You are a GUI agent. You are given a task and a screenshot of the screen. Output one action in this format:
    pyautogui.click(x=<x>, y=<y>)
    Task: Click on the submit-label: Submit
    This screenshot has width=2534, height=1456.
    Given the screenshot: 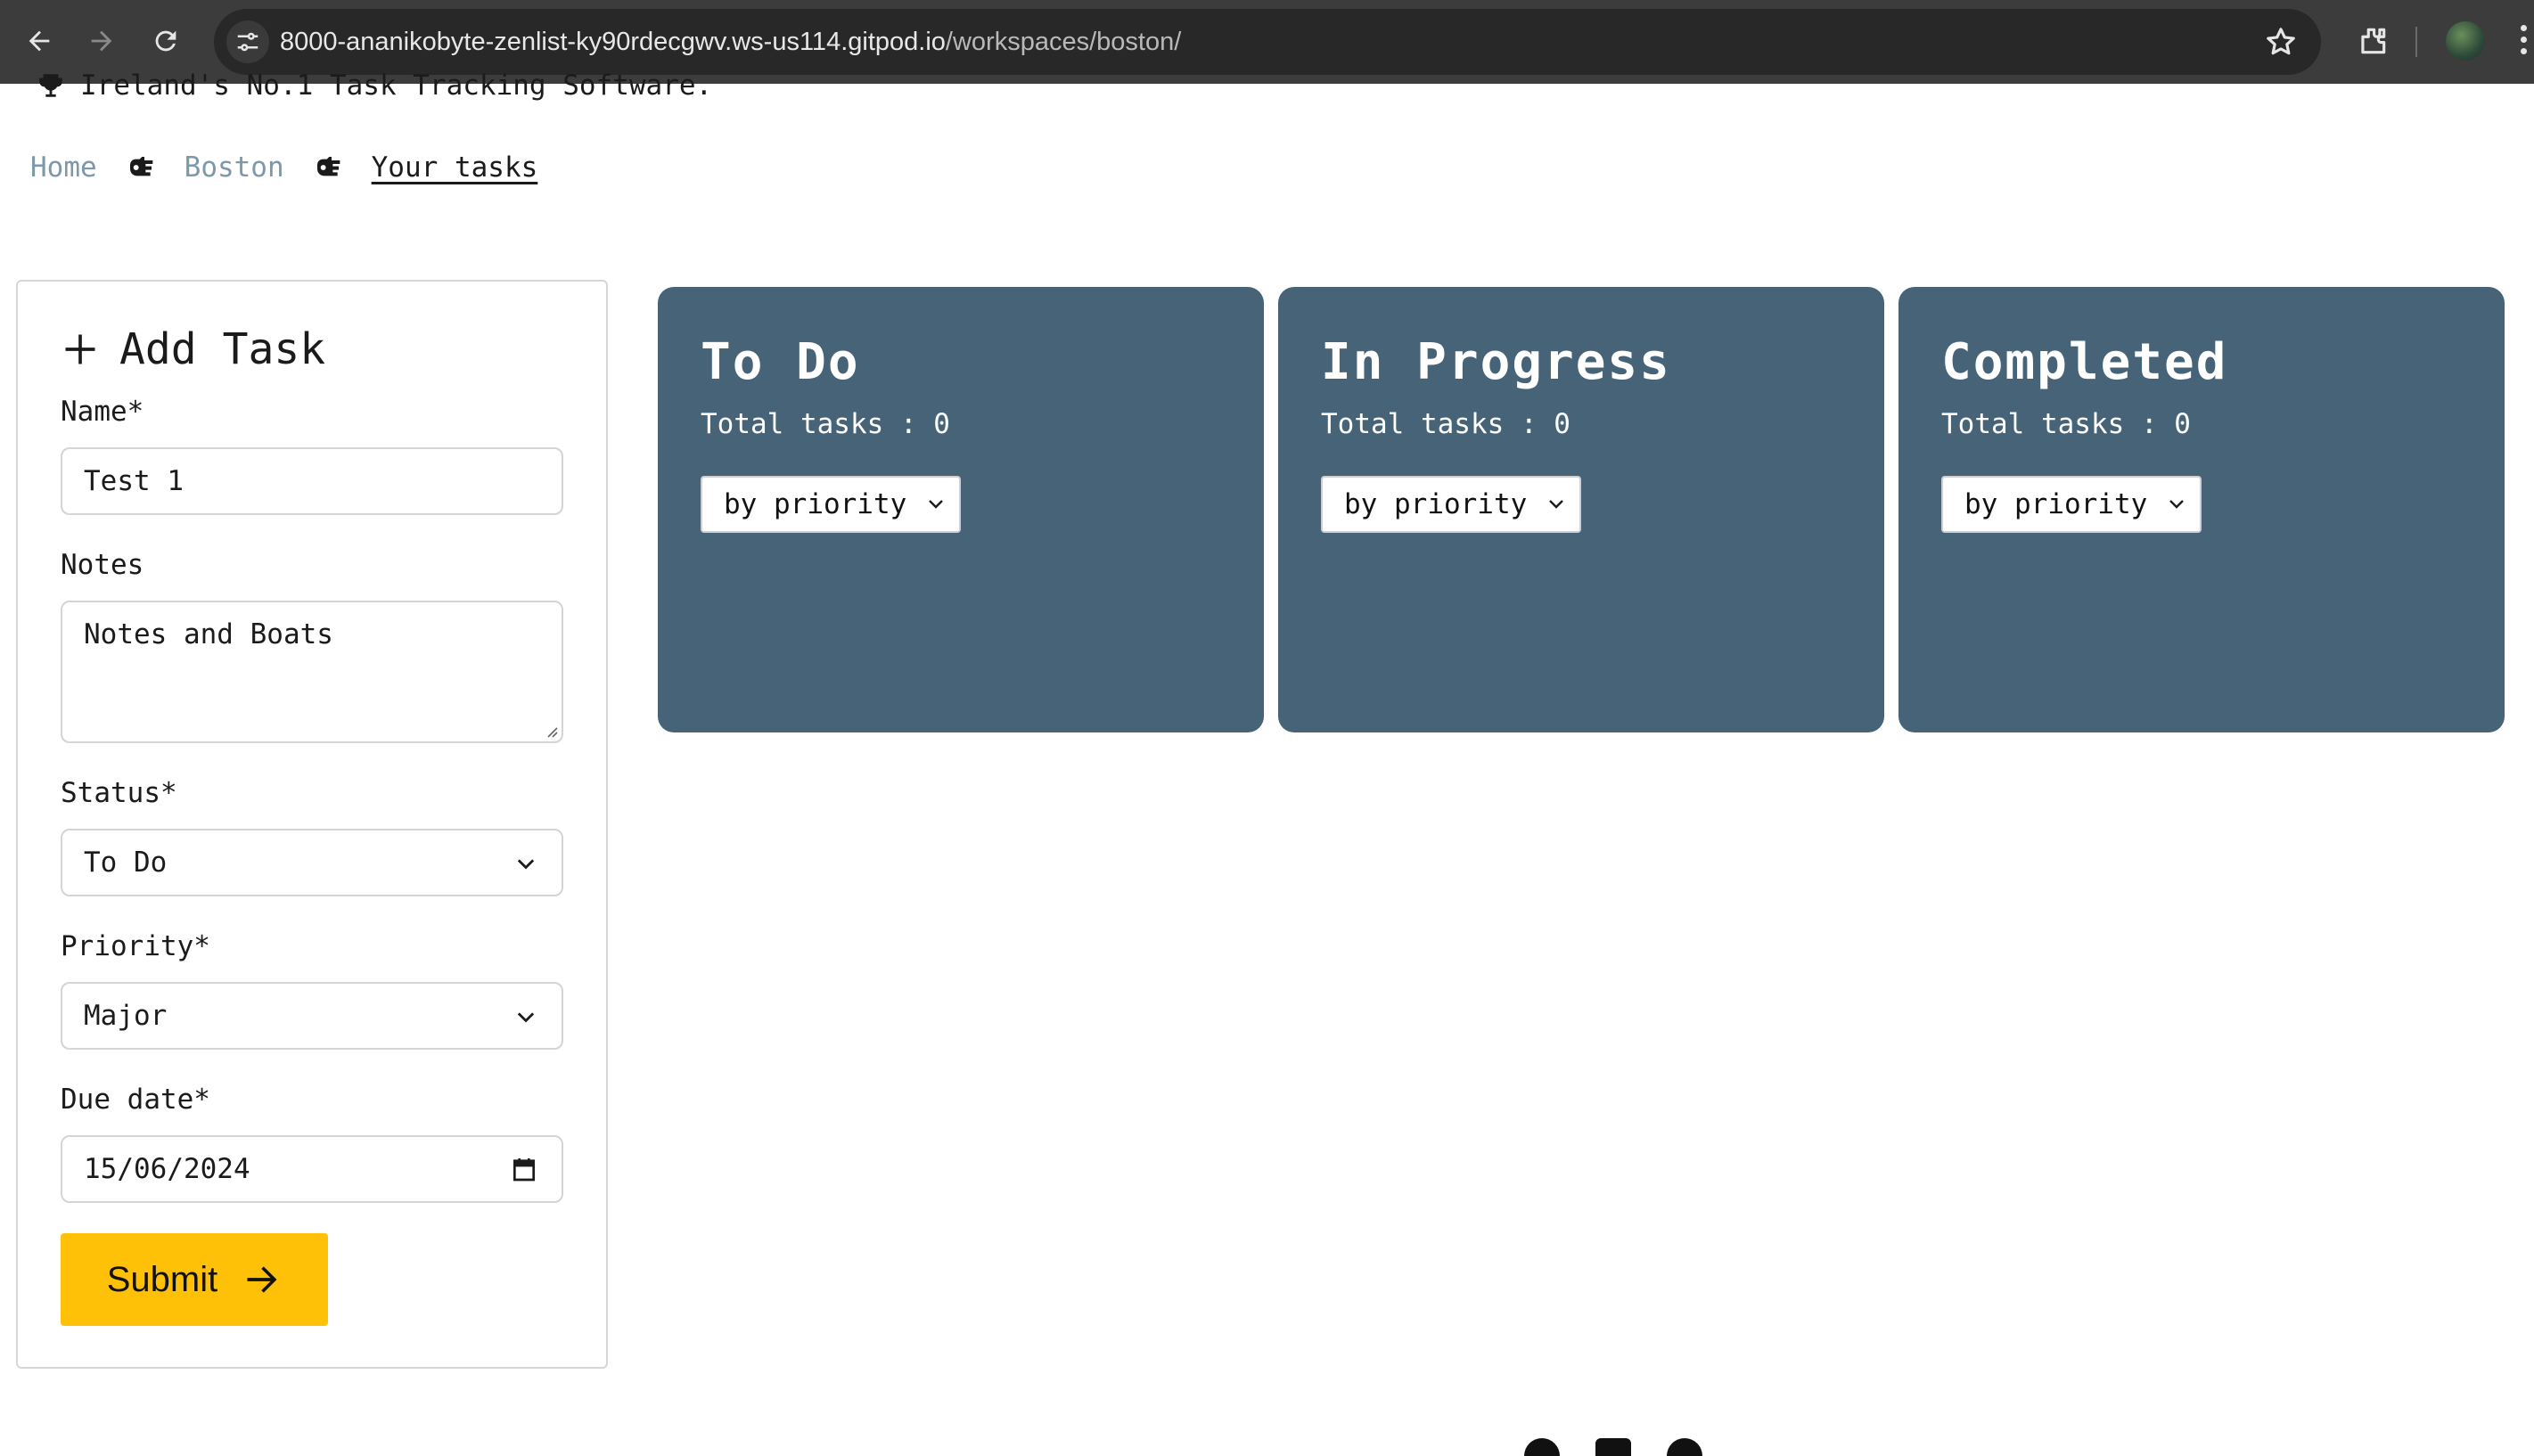 What is the action you would take?
    pyautogui.click(x=162, y=1279)
    